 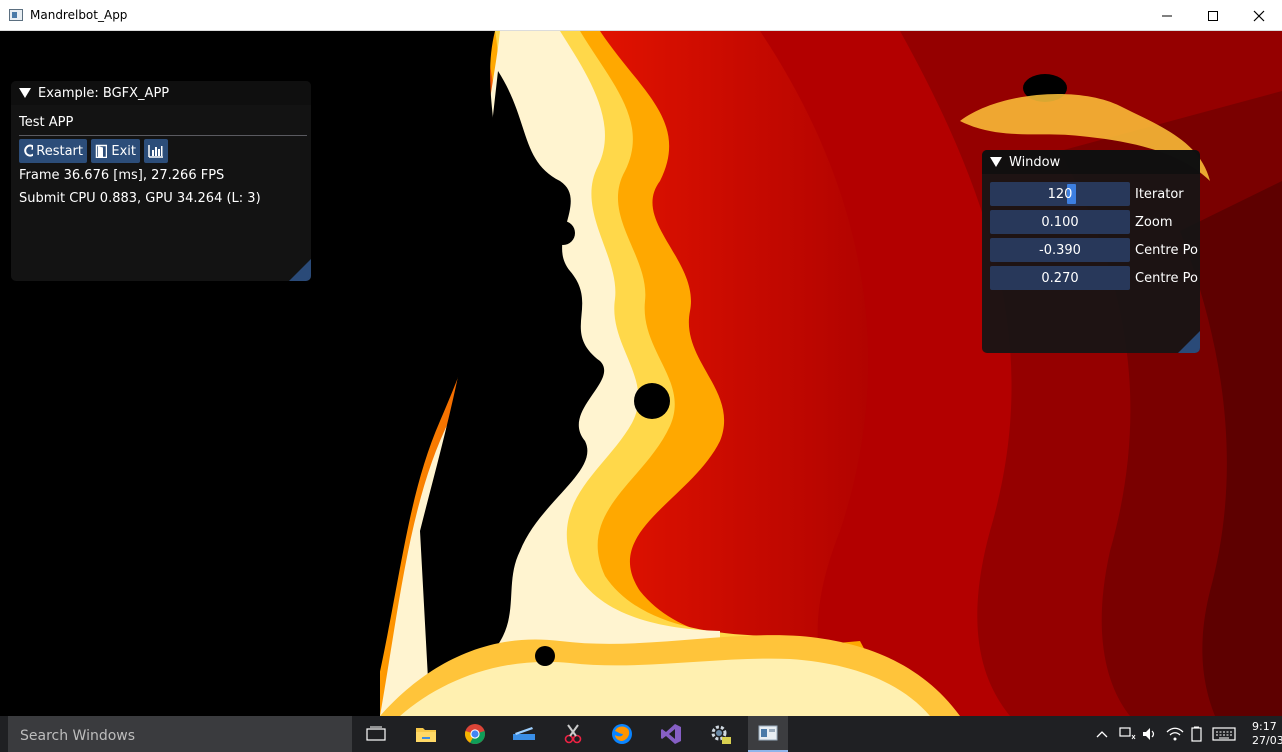 I want to click on centre-y-field: 0.270, so click(x=1060, y=278).